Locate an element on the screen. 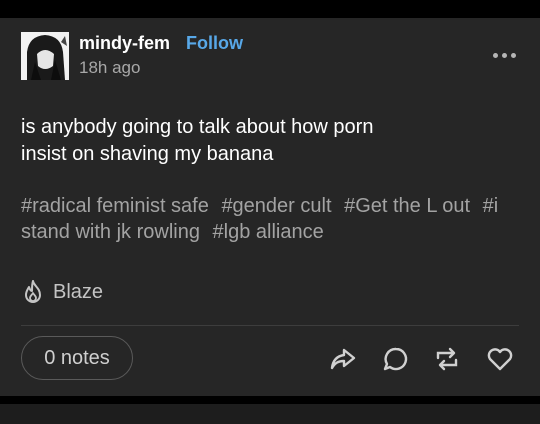 This screenshot has height=424, width=540. blaze-button: Blaze is located at coordinates (62, 292).